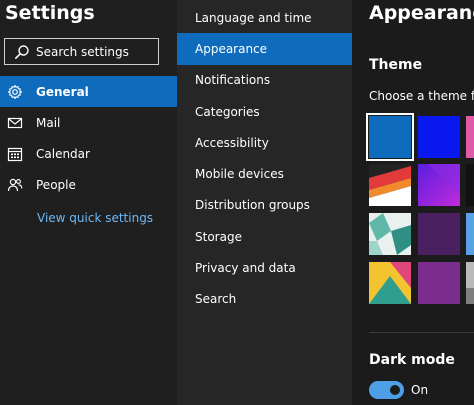 This screenshot has height=405, width=474. Describe the element at coordinates (50, 13) in the screenshot. I see `settings-title: Settings` at that location.